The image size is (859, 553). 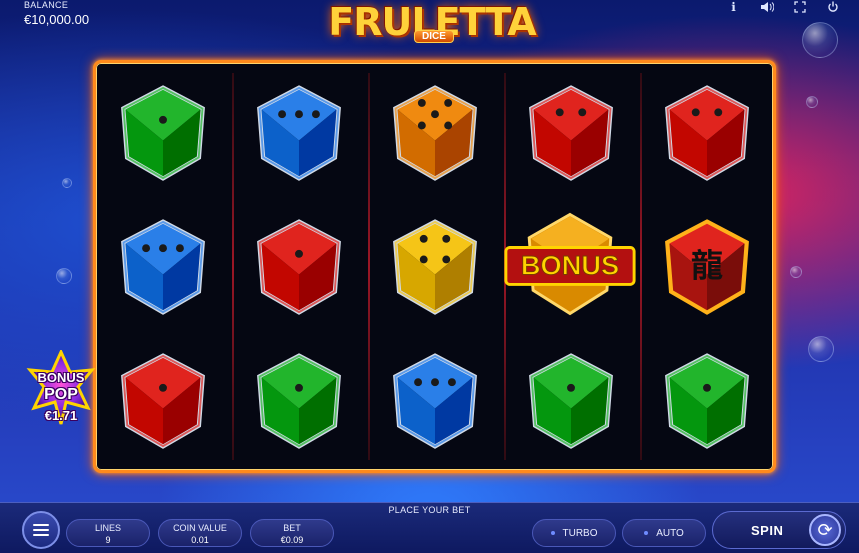 What do you see at coordinates (799, 7) in the screenshot?
I see `fullscreen-icon` at bounding box center [799, 7].